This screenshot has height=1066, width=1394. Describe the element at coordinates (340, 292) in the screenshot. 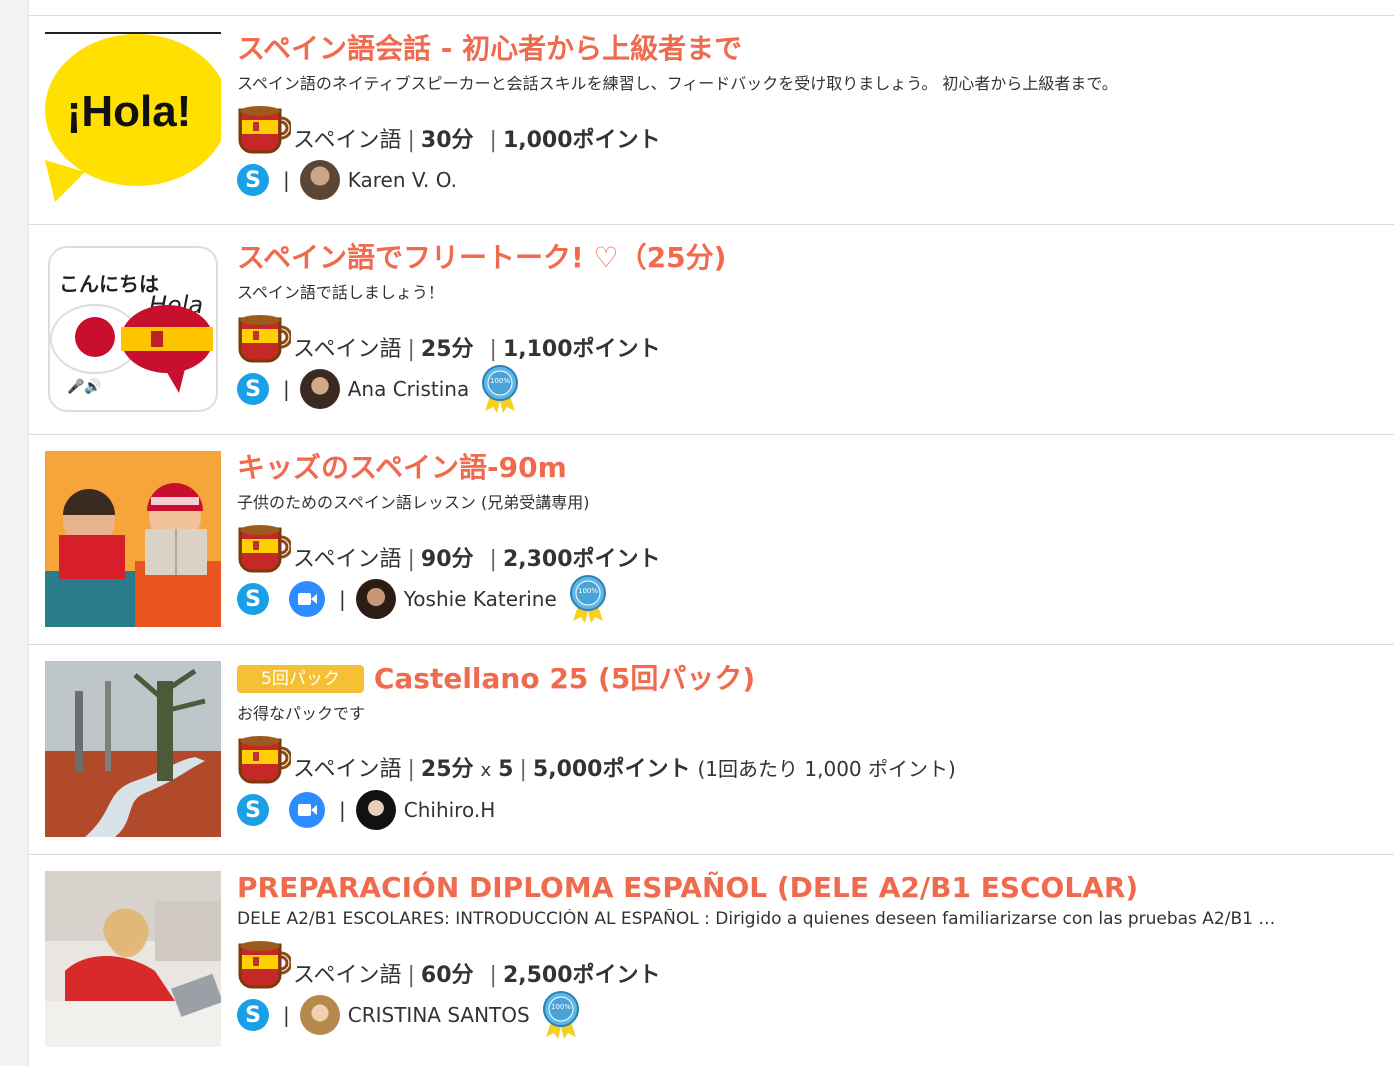

I see `lesson-description: スペイン語で話しましょう！` at that location.